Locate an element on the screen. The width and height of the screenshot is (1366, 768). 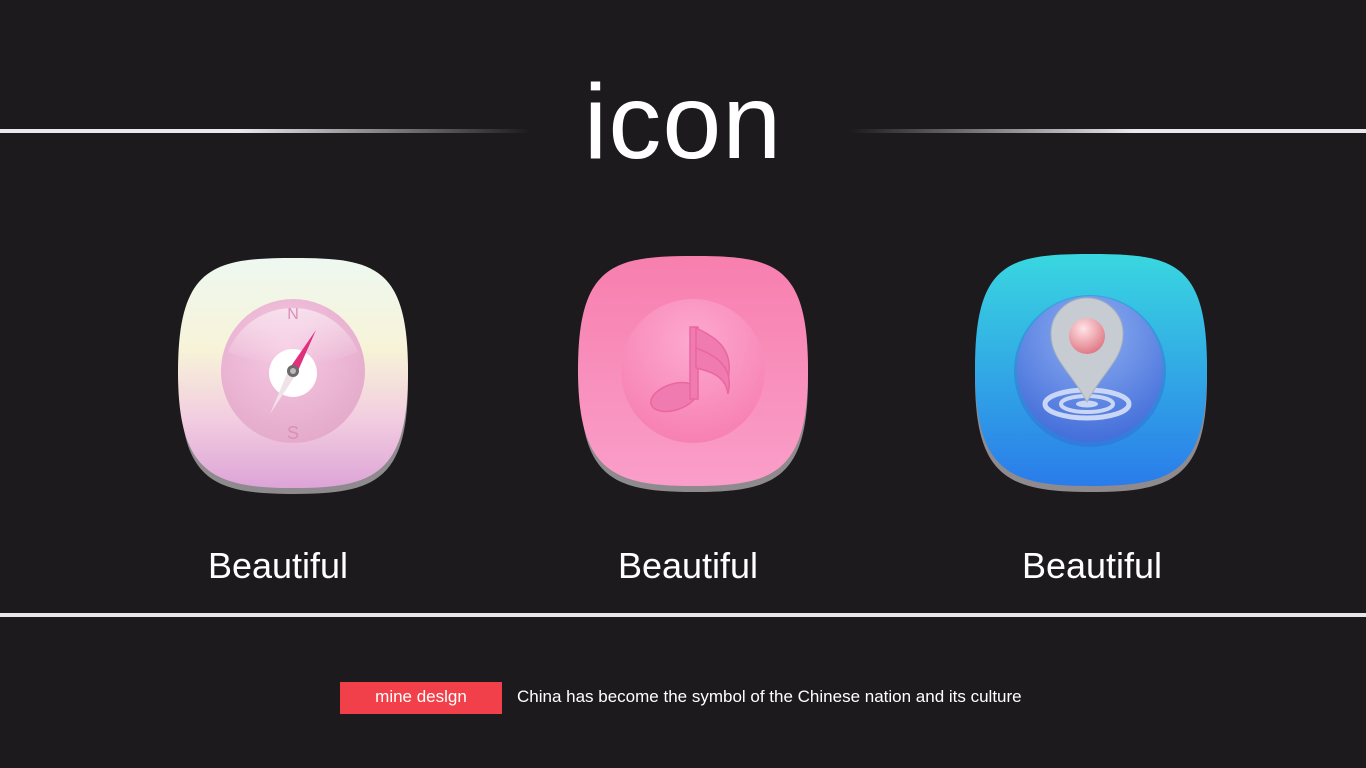
location-app-icon is located at coordinates (1091, 374).